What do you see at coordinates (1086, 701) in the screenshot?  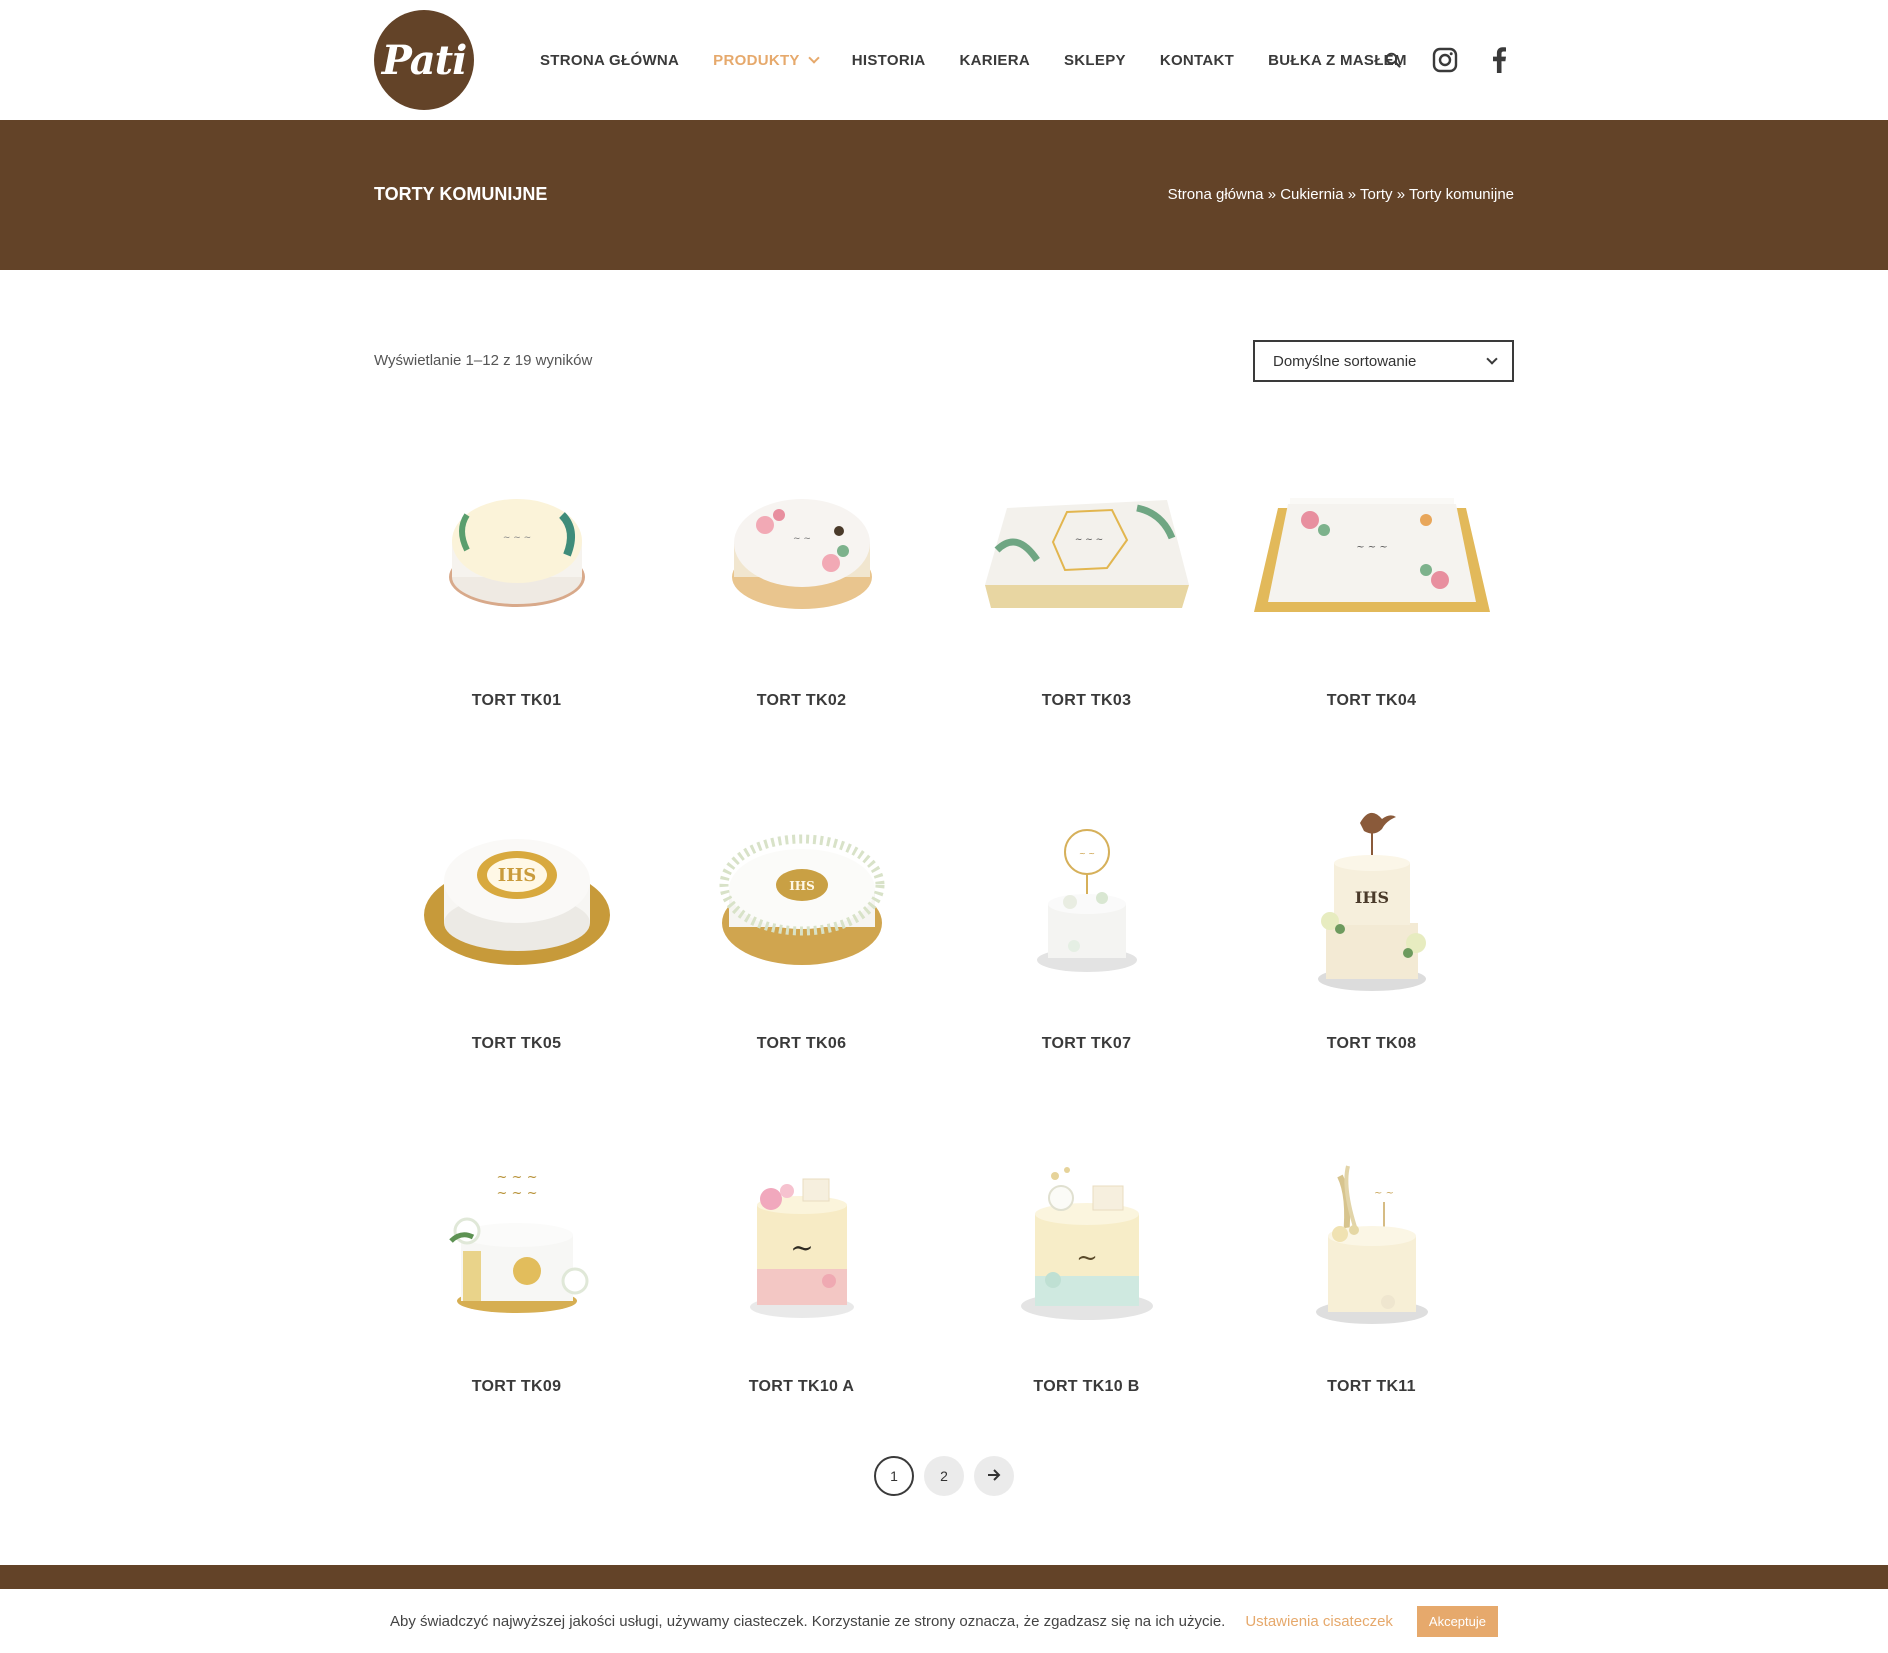 I see `product-title: TORT TK03` at bounding box center [1086, 701].